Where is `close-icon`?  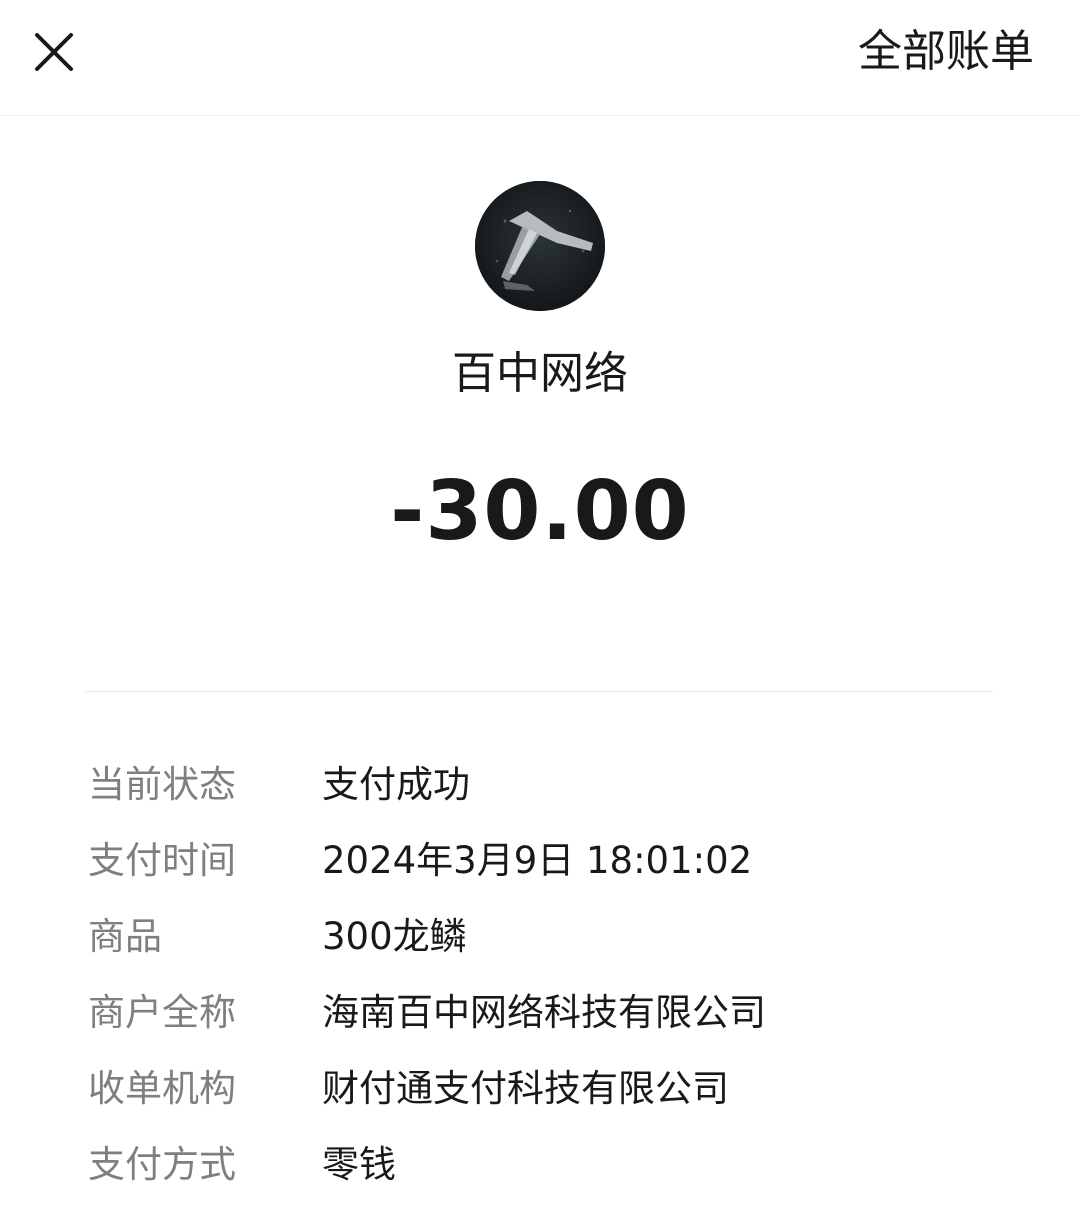 close-icon is located at coordinates (54, 52).